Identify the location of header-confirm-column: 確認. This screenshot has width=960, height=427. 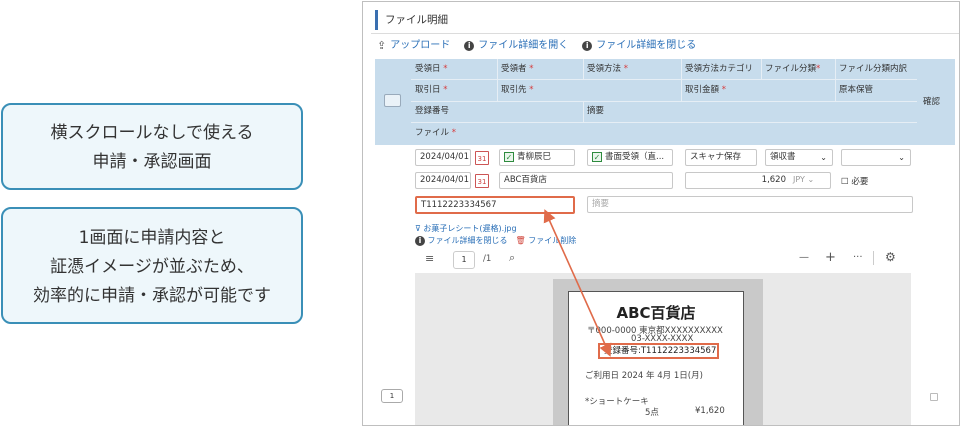
(936, 102).